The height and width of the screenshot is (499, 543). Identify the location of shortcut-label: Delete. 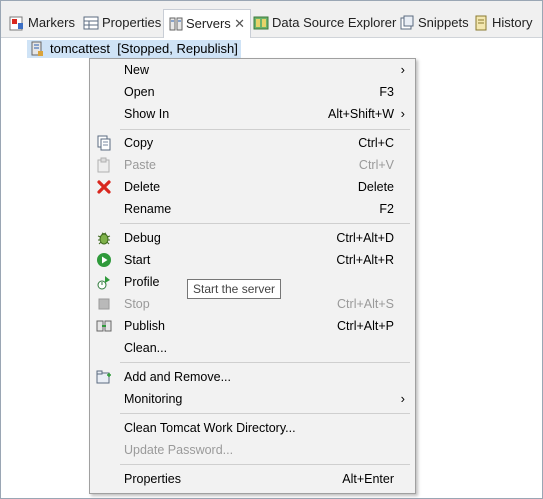
(375, 187).